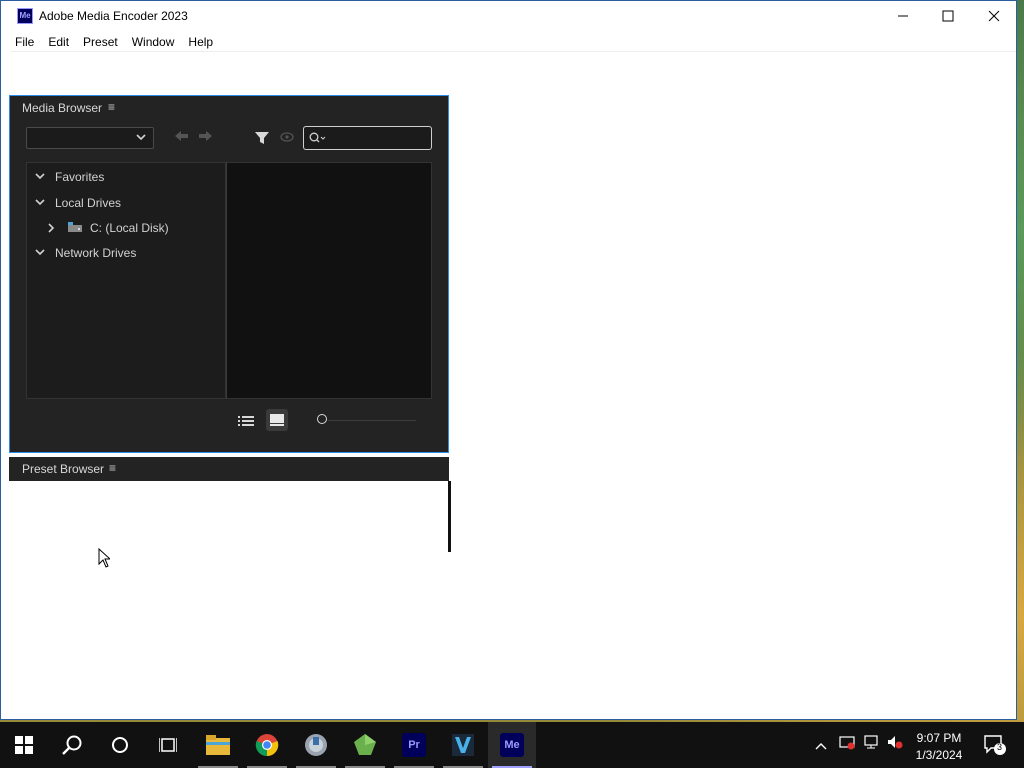 This screenshot has height=768, width=1024. I want to click on taskbar-vlc, so click(463, 745).